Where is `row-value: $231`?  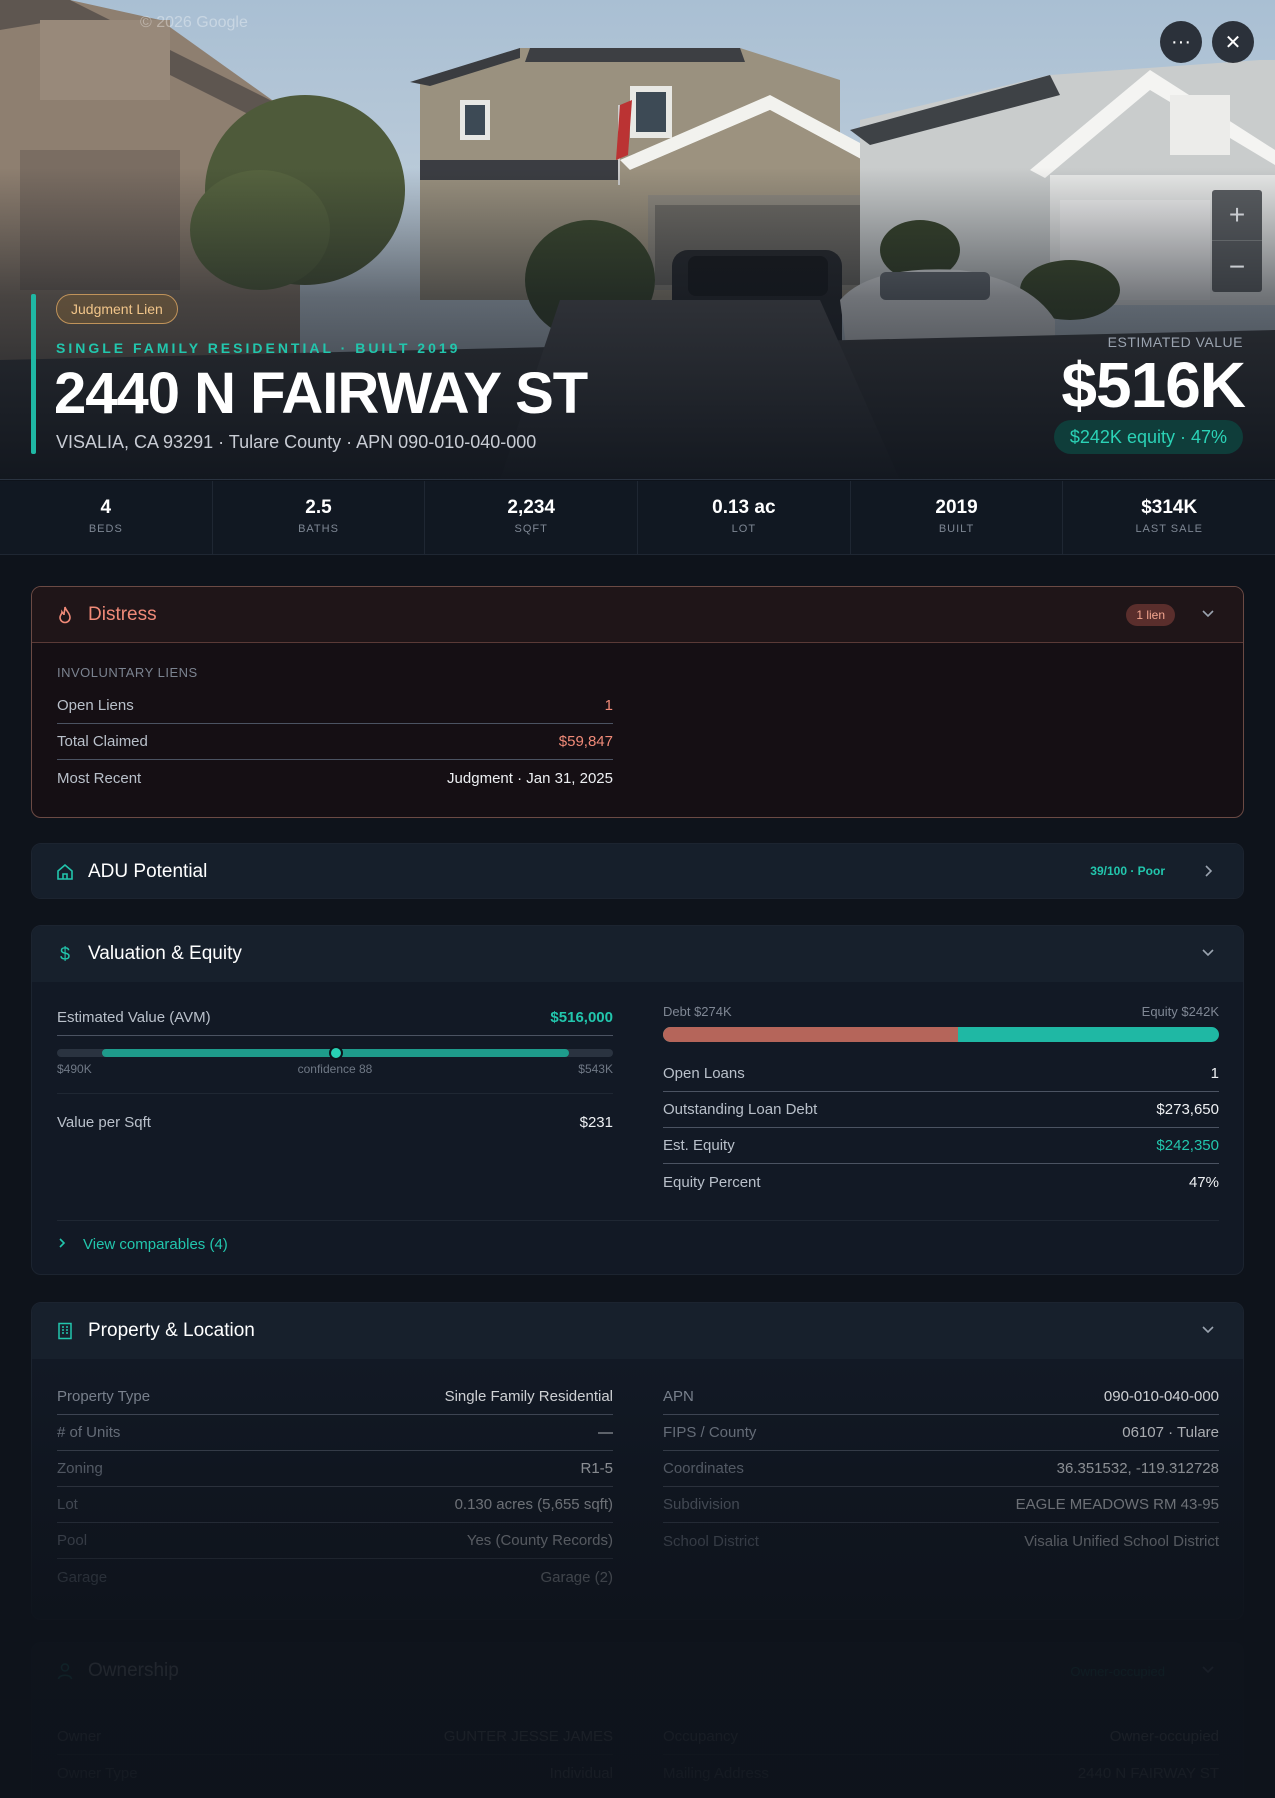 row-value: $231 is located at coordinates (596, 1122).